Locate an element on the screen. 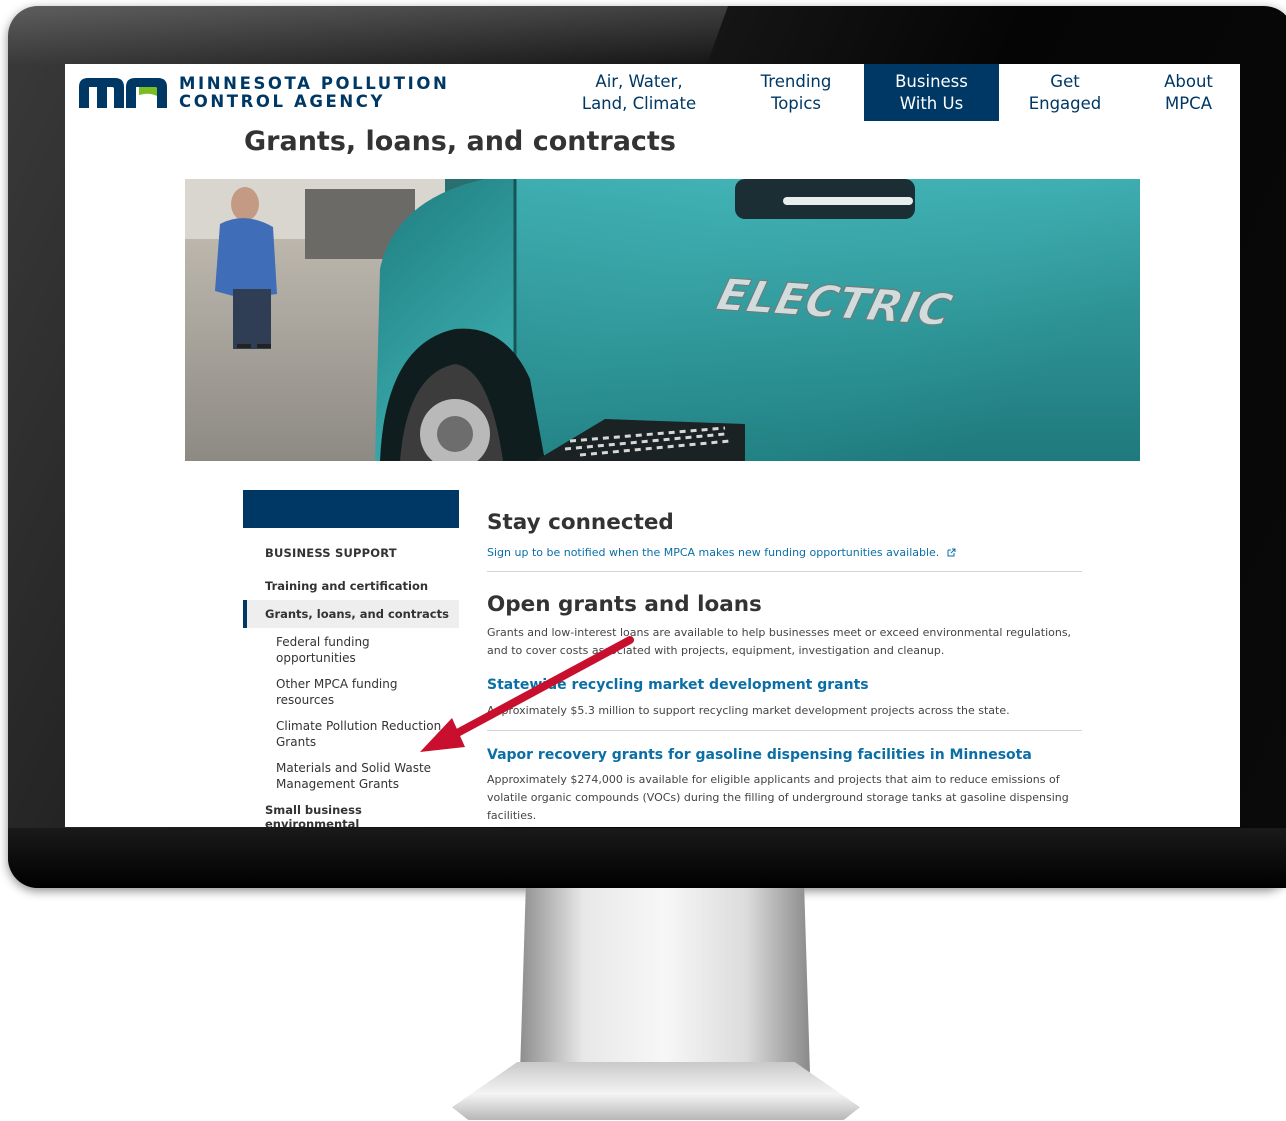 The width and height of the screenshot is (1286, 1121). sidebar-item-grants-loans-contracts: Grants, loans, and contracts is located at coordinates (351, 614).